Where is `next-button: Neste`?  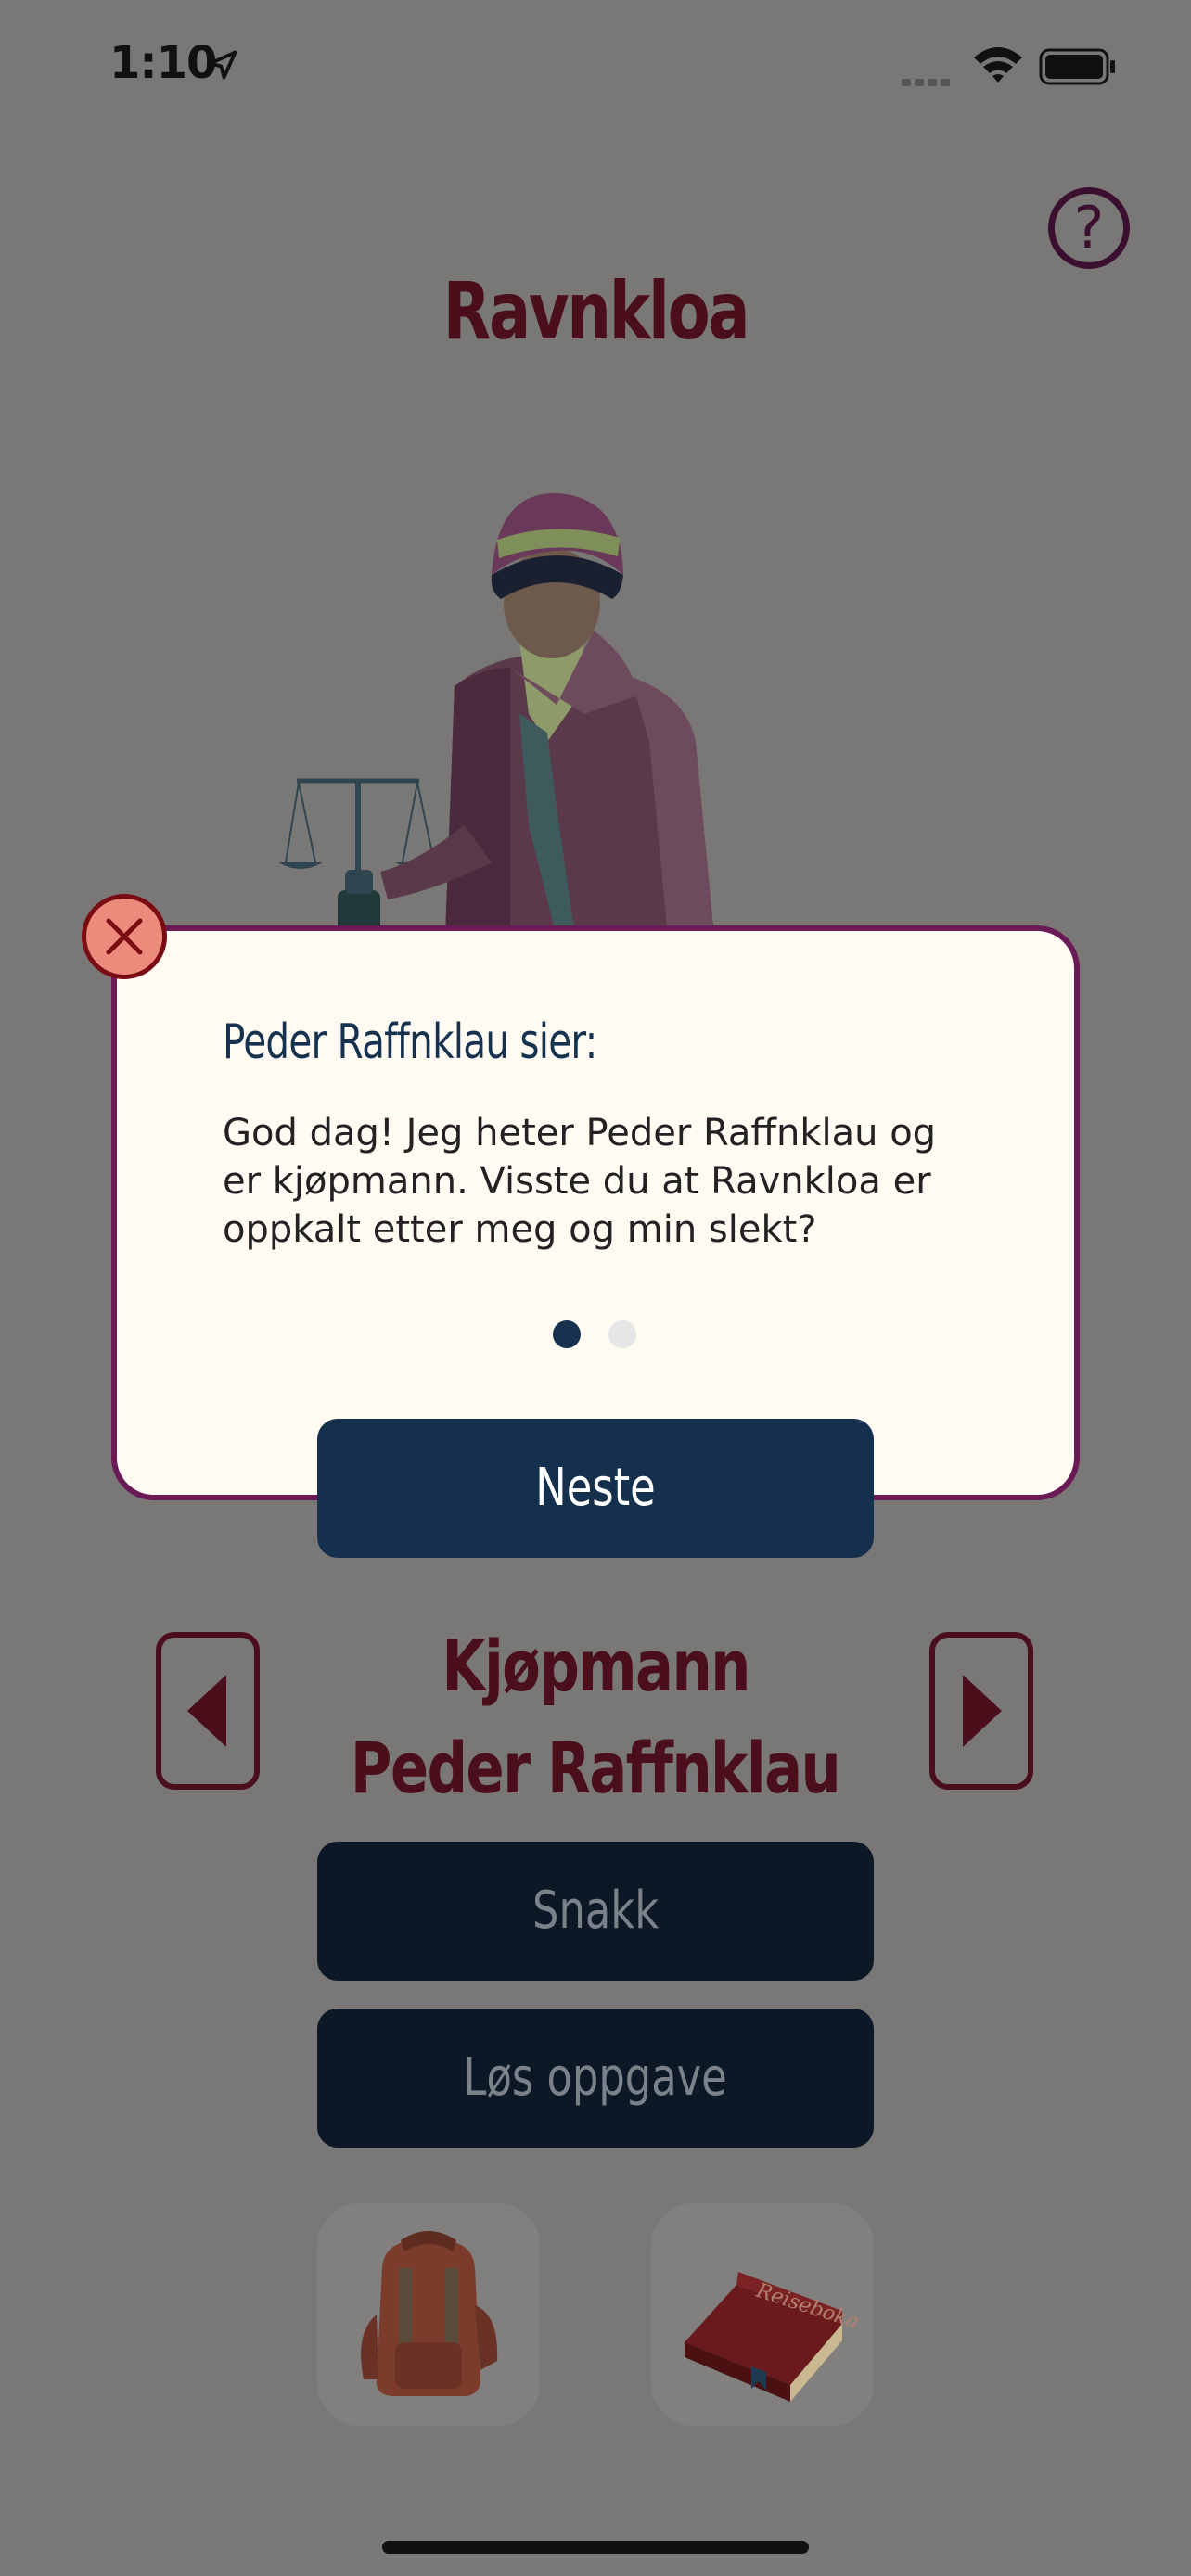
next-button: Neste is located at coordinates (595, 1488).